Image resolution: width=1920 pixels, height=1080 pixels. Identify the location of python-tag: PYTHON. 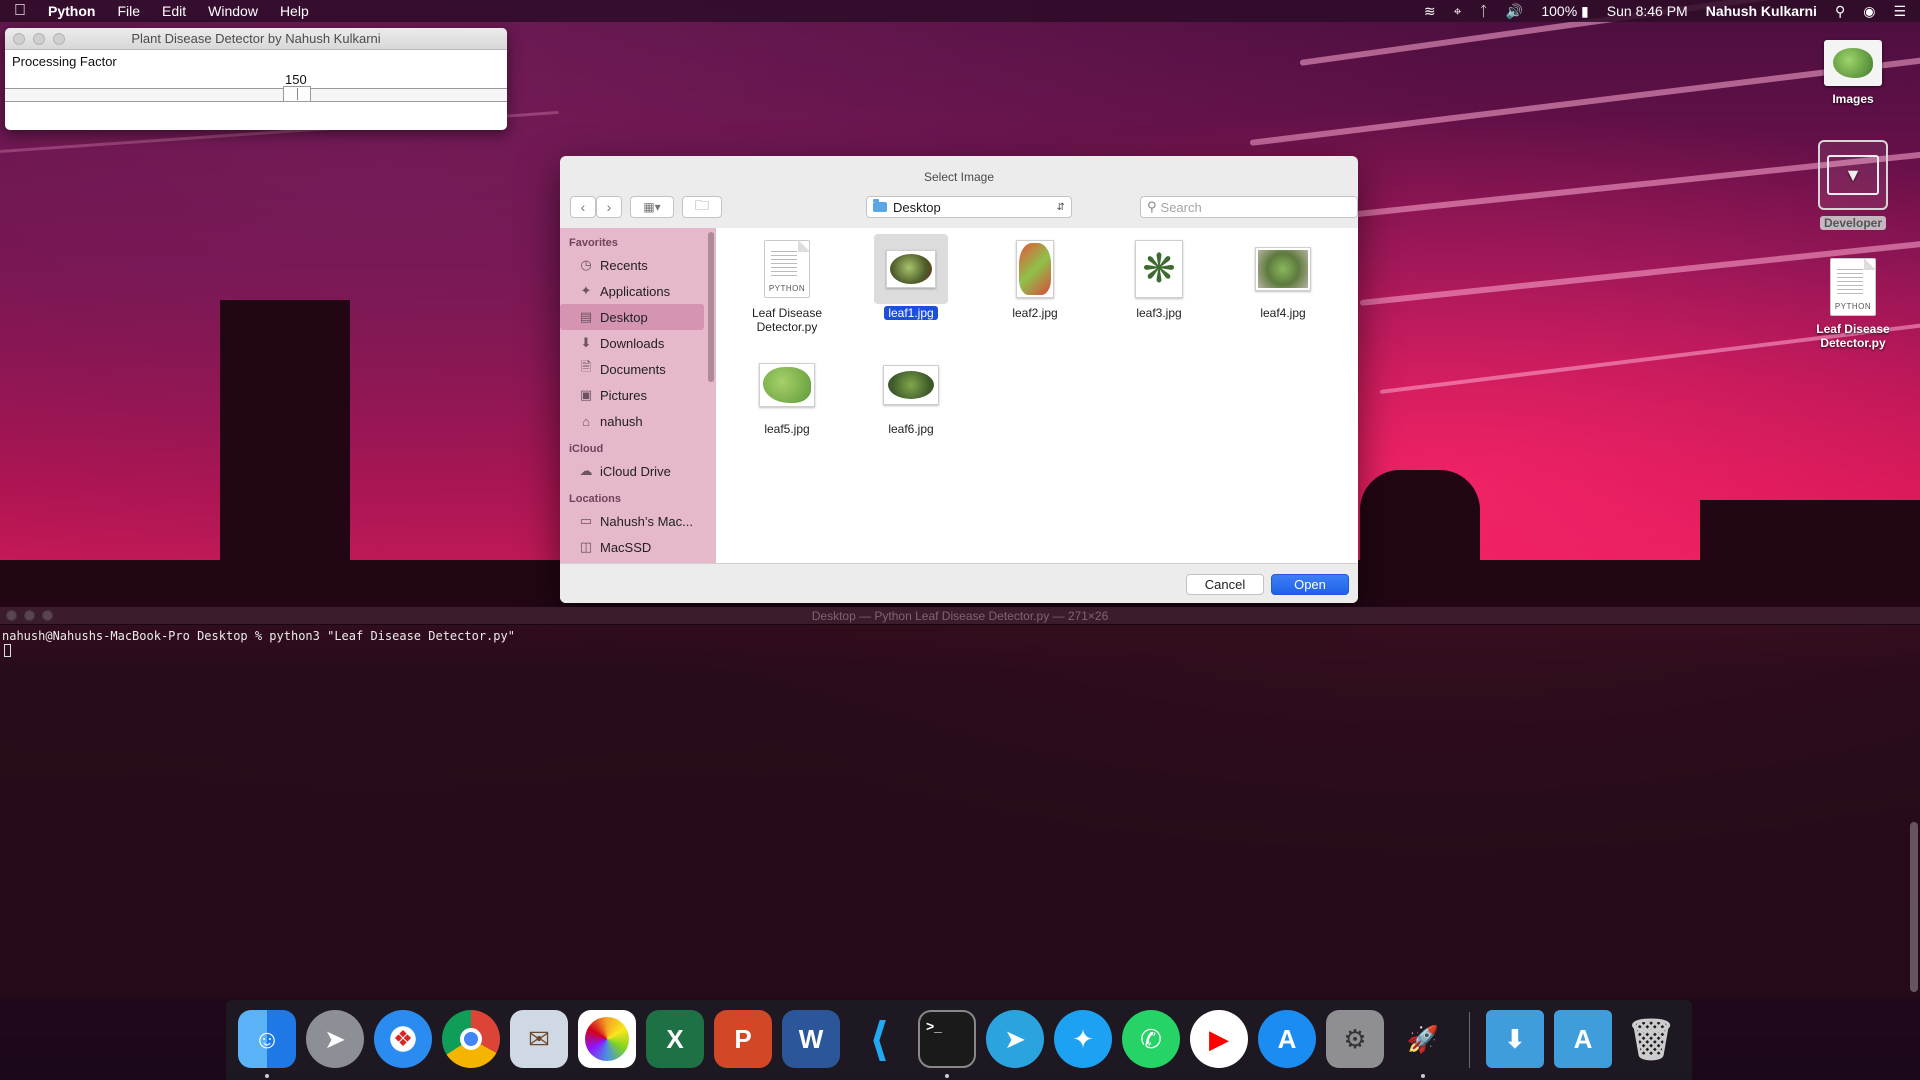
(1853, 306).